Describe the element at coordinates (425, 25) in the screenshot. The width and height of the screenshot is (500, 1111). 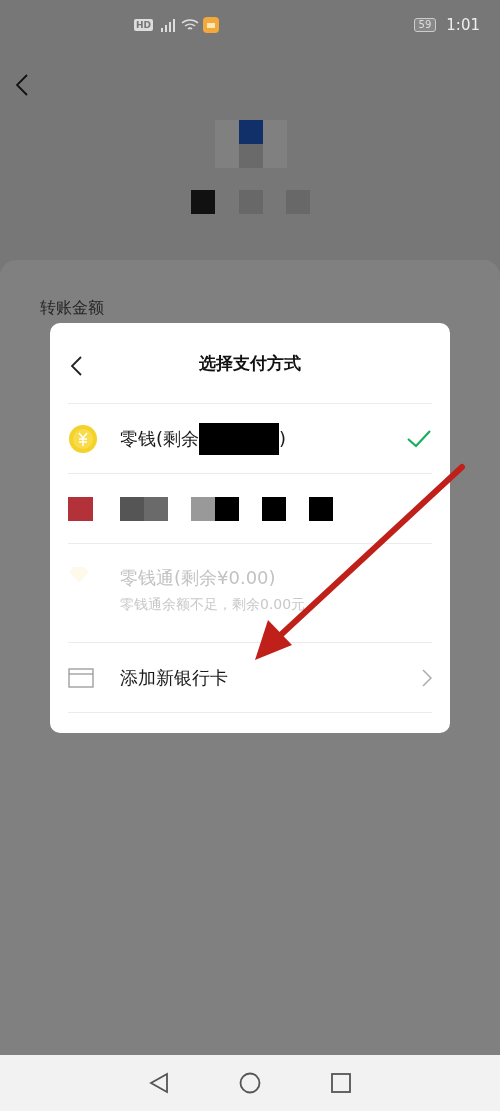
I see `battery-icon: 59` at that location.